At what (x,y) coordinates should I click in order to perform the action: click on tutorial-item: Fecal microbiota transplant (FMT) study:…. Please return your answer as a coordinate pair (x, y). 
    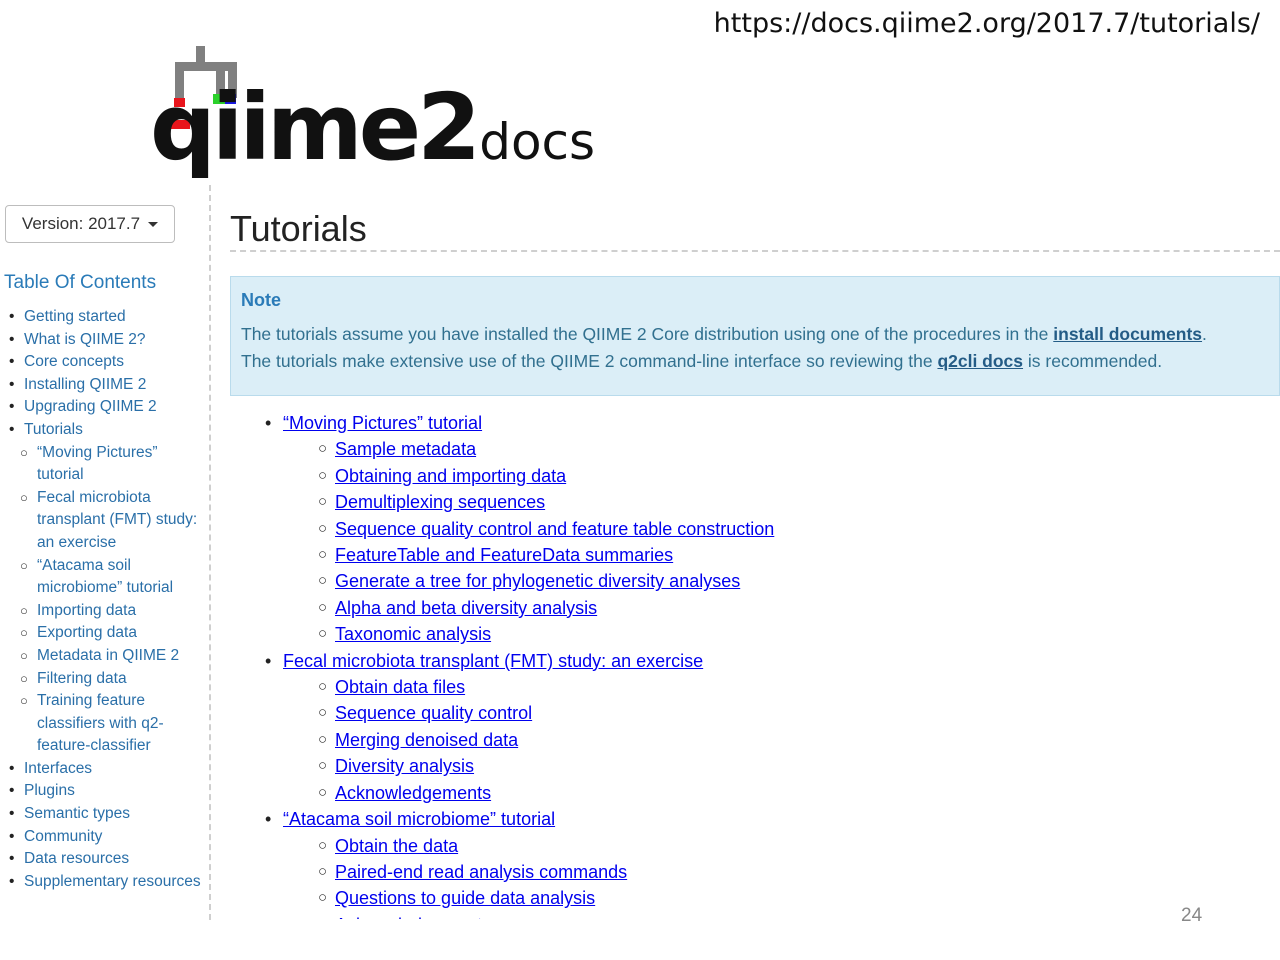
    Looking at the image, I should click on (519, 661).